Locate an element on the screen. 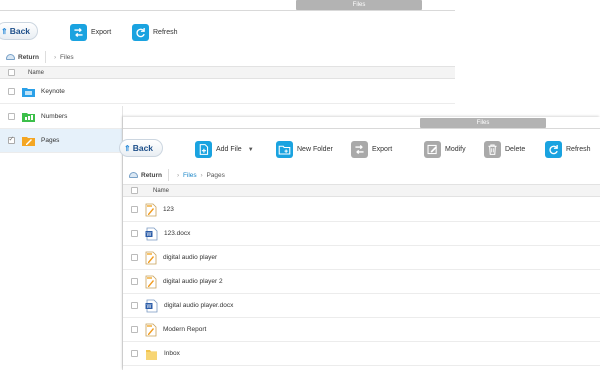 The image size is (600, 370). list-item: Wdigital audio player.docx is located at coordinates (361, 306).